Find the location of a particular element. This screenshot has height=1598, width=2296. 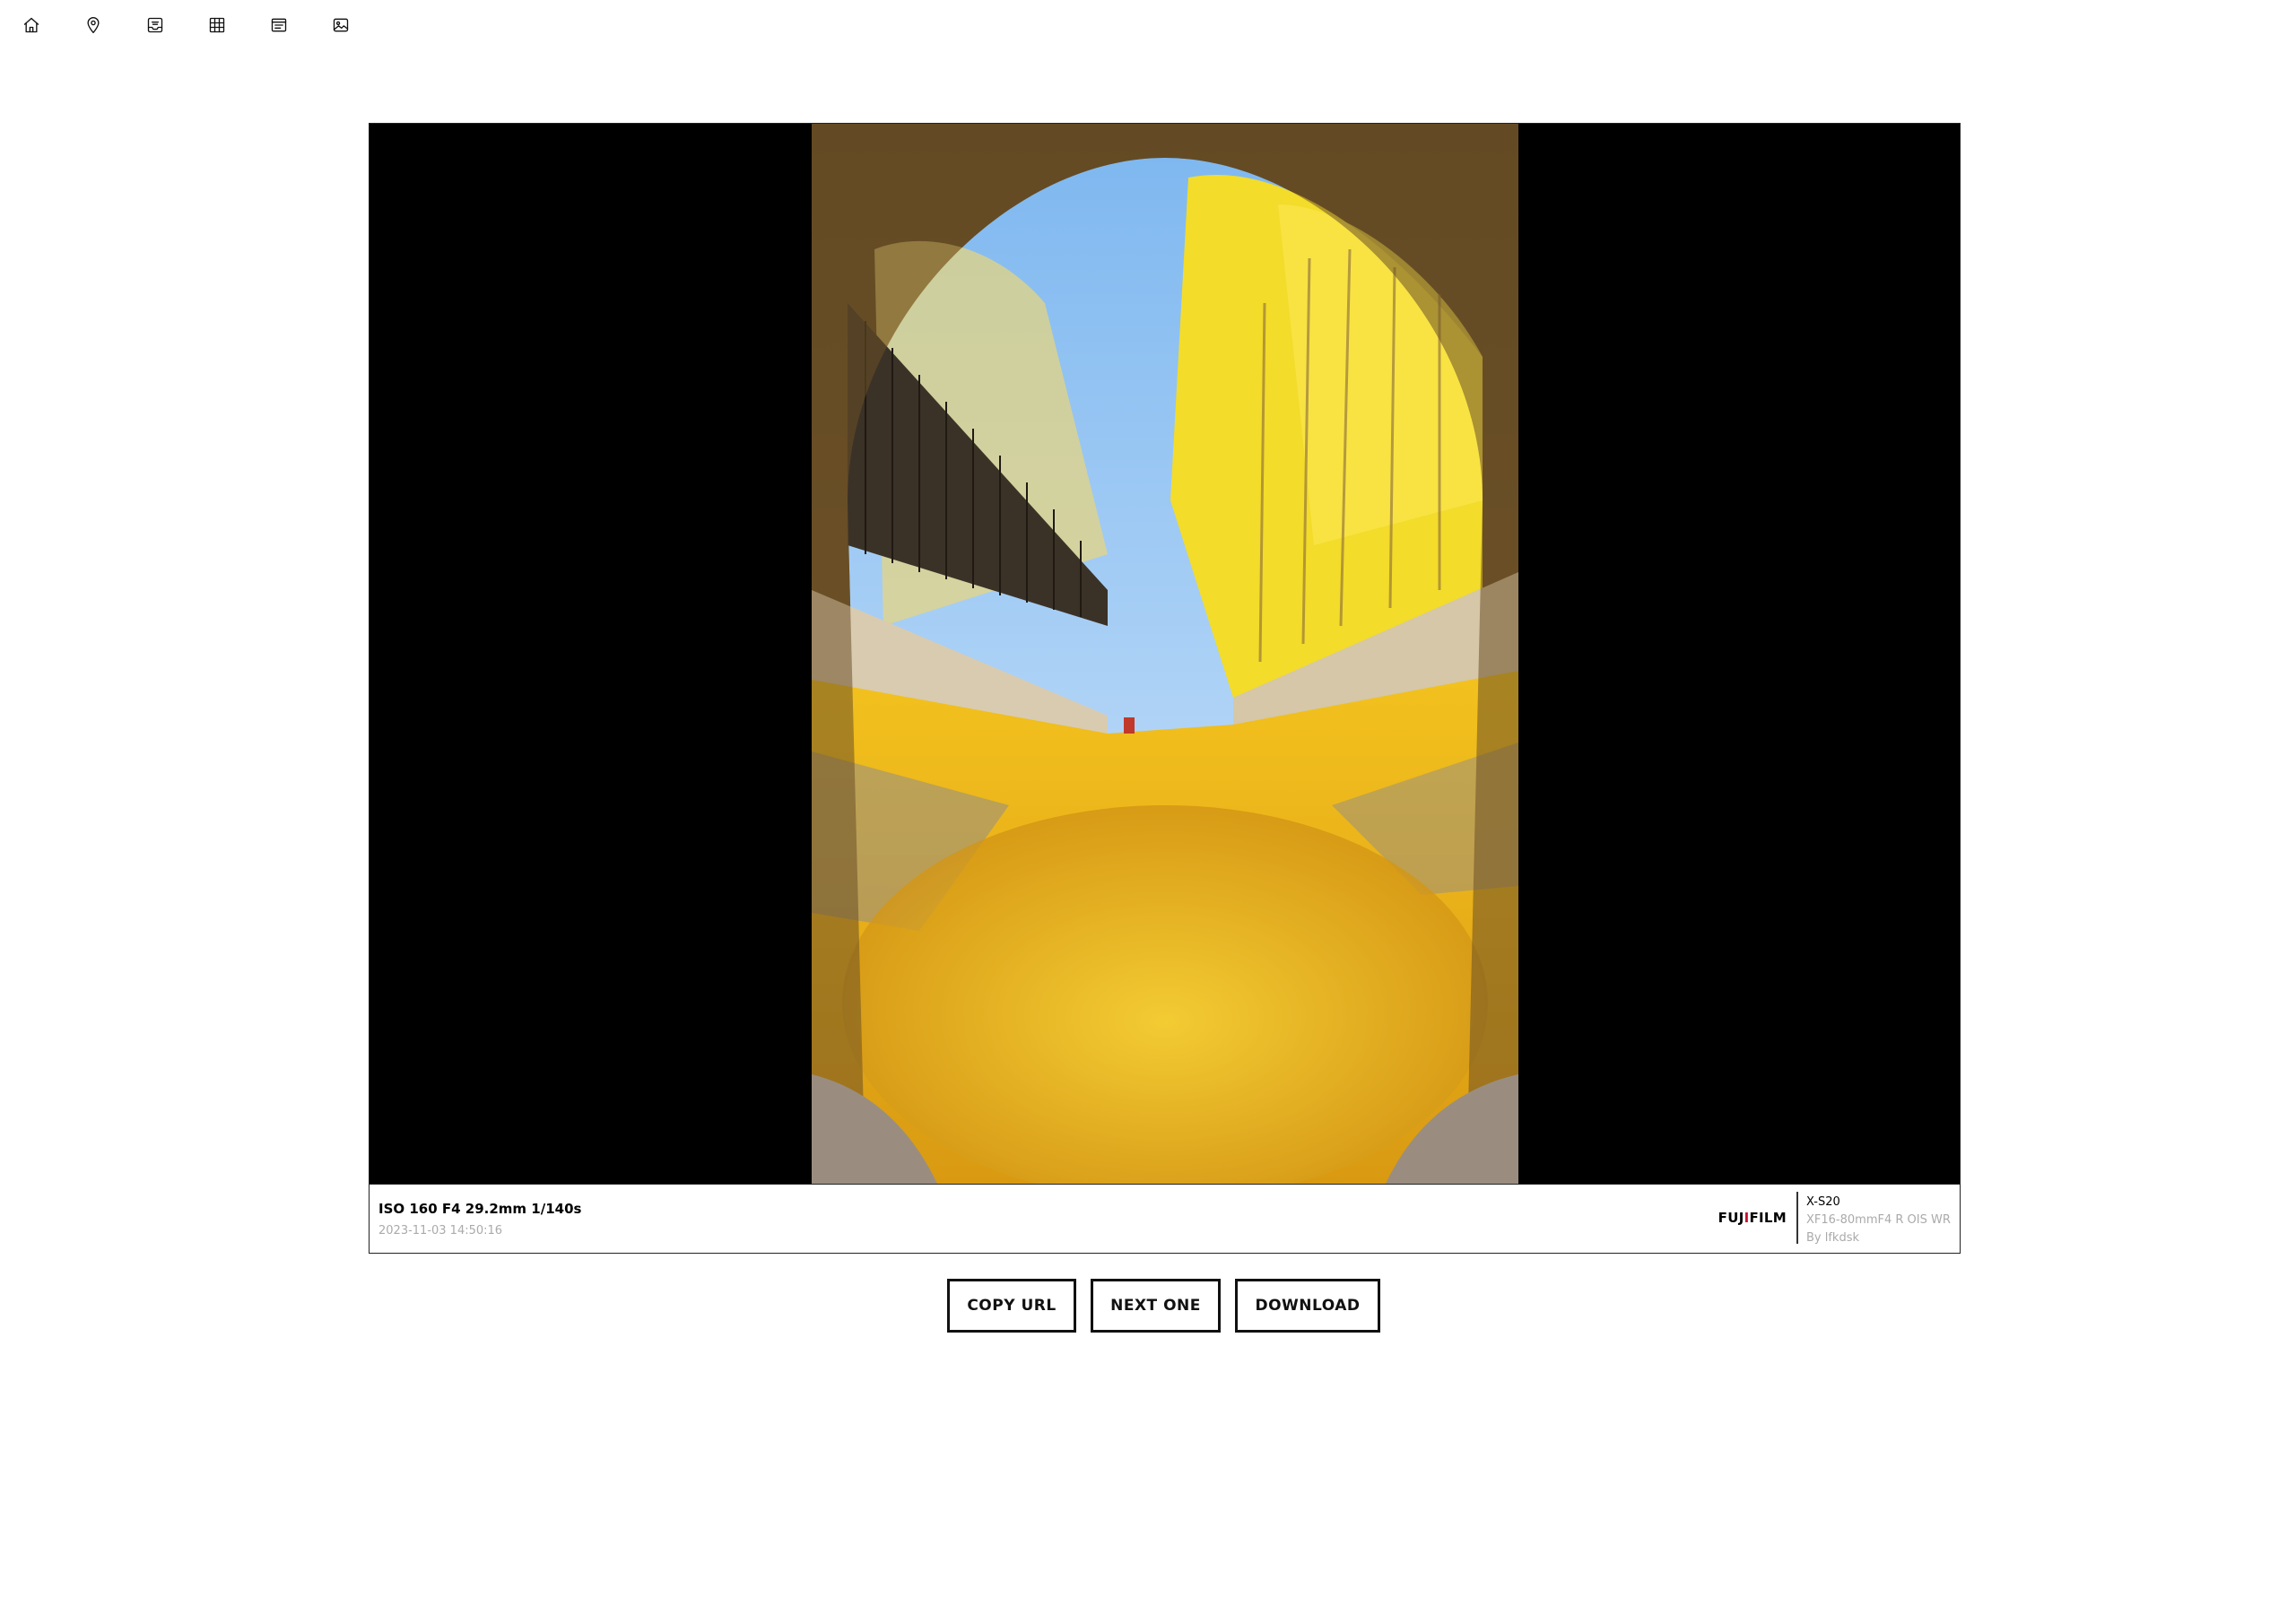

photo-datetime: 2023-11-03 14:50:16 is located at coordinates (440, 1231).